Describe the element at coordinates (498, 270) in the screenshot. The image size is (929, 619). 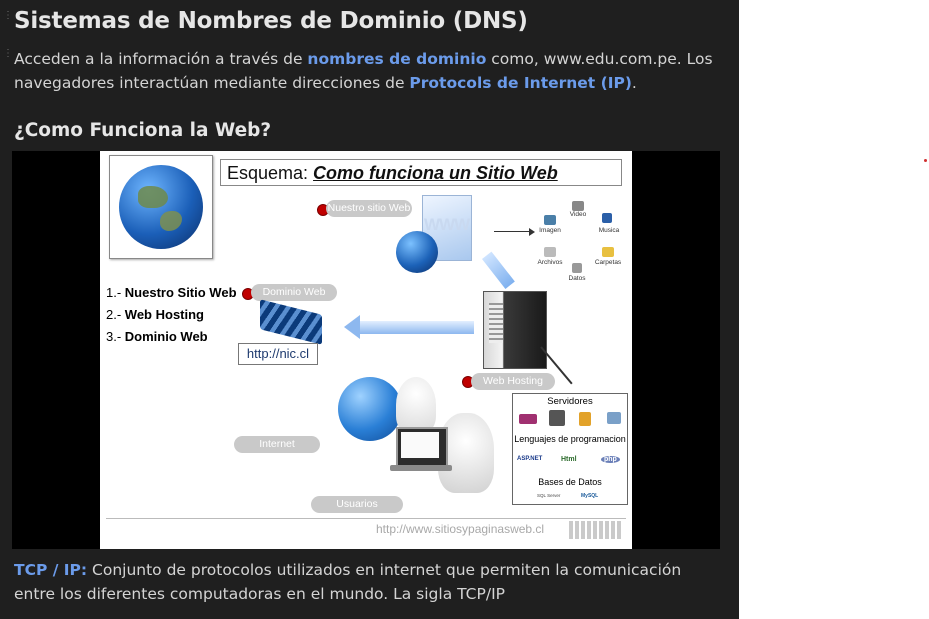
I see `arrow-down-icon` at that location.